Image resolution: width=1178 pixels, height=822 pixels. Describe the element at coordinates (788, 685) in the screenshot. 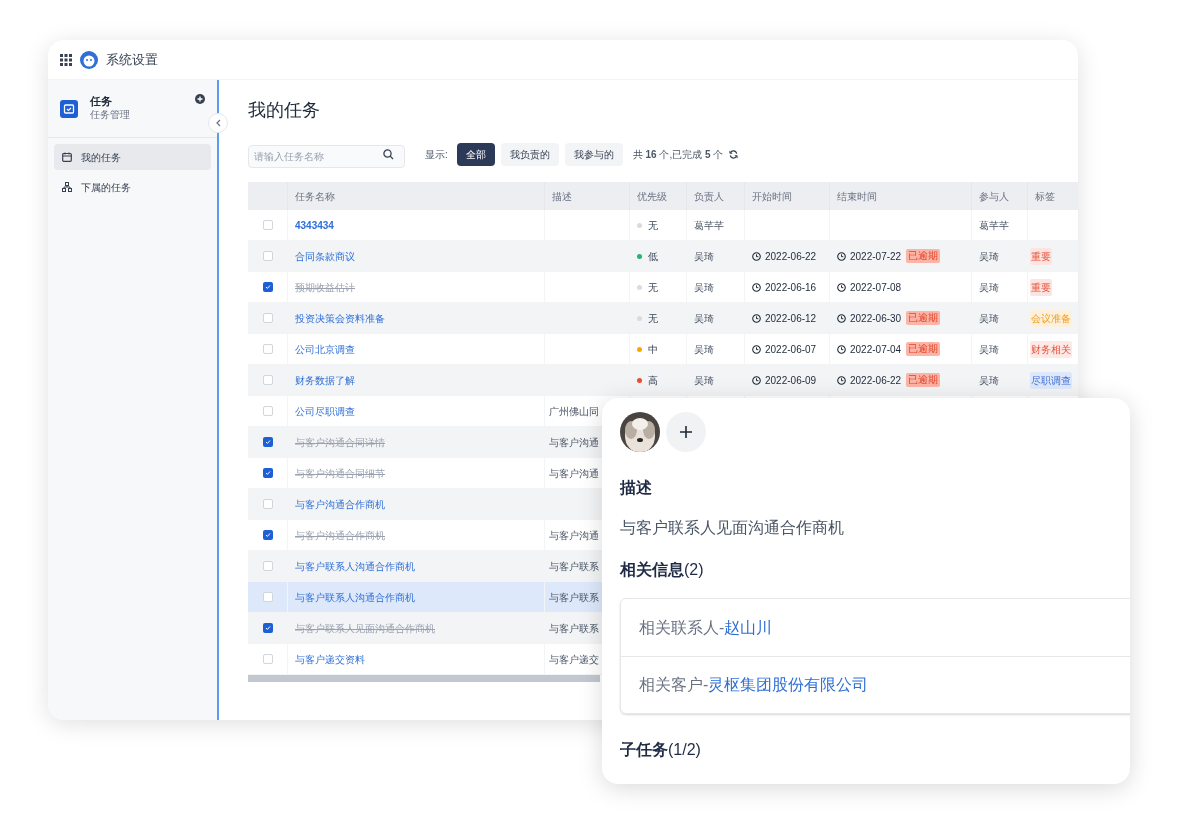

I see `related-link: 灵枢集团股份有限公司` at that location.